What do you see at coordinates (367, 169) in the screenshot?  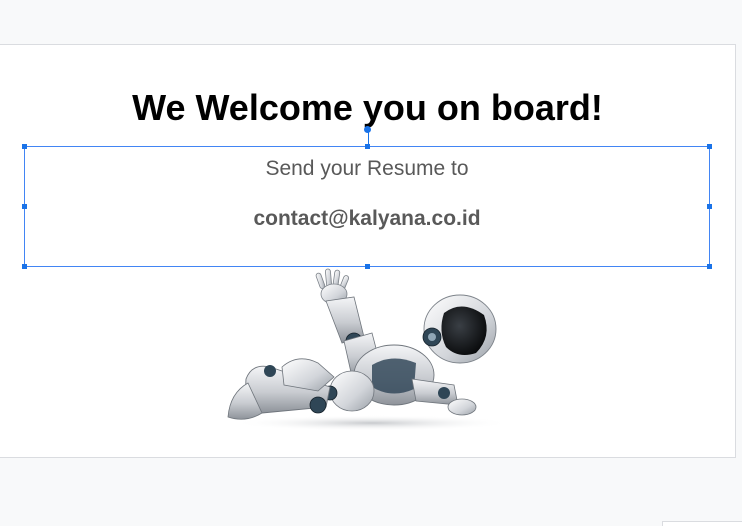 I see `send-resume-text: Send your Resume to` at bounding box center [367, 169].